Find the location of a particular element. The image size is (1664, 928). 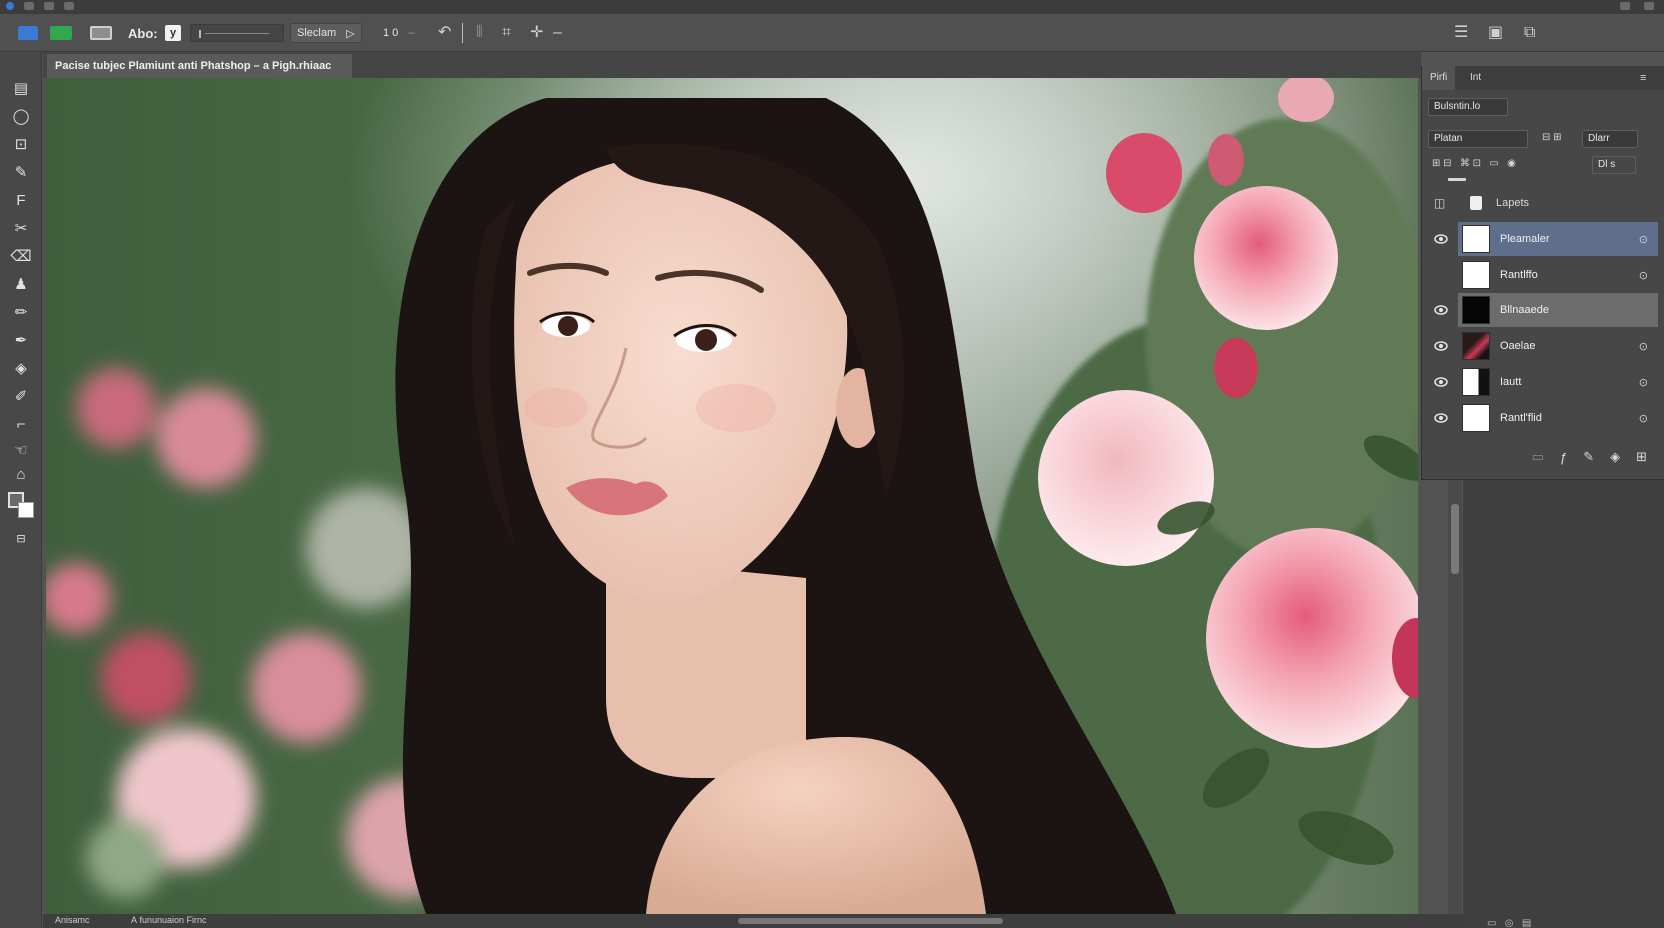

link-layers-icon: ▭ is located at coordinates (1538, 457).